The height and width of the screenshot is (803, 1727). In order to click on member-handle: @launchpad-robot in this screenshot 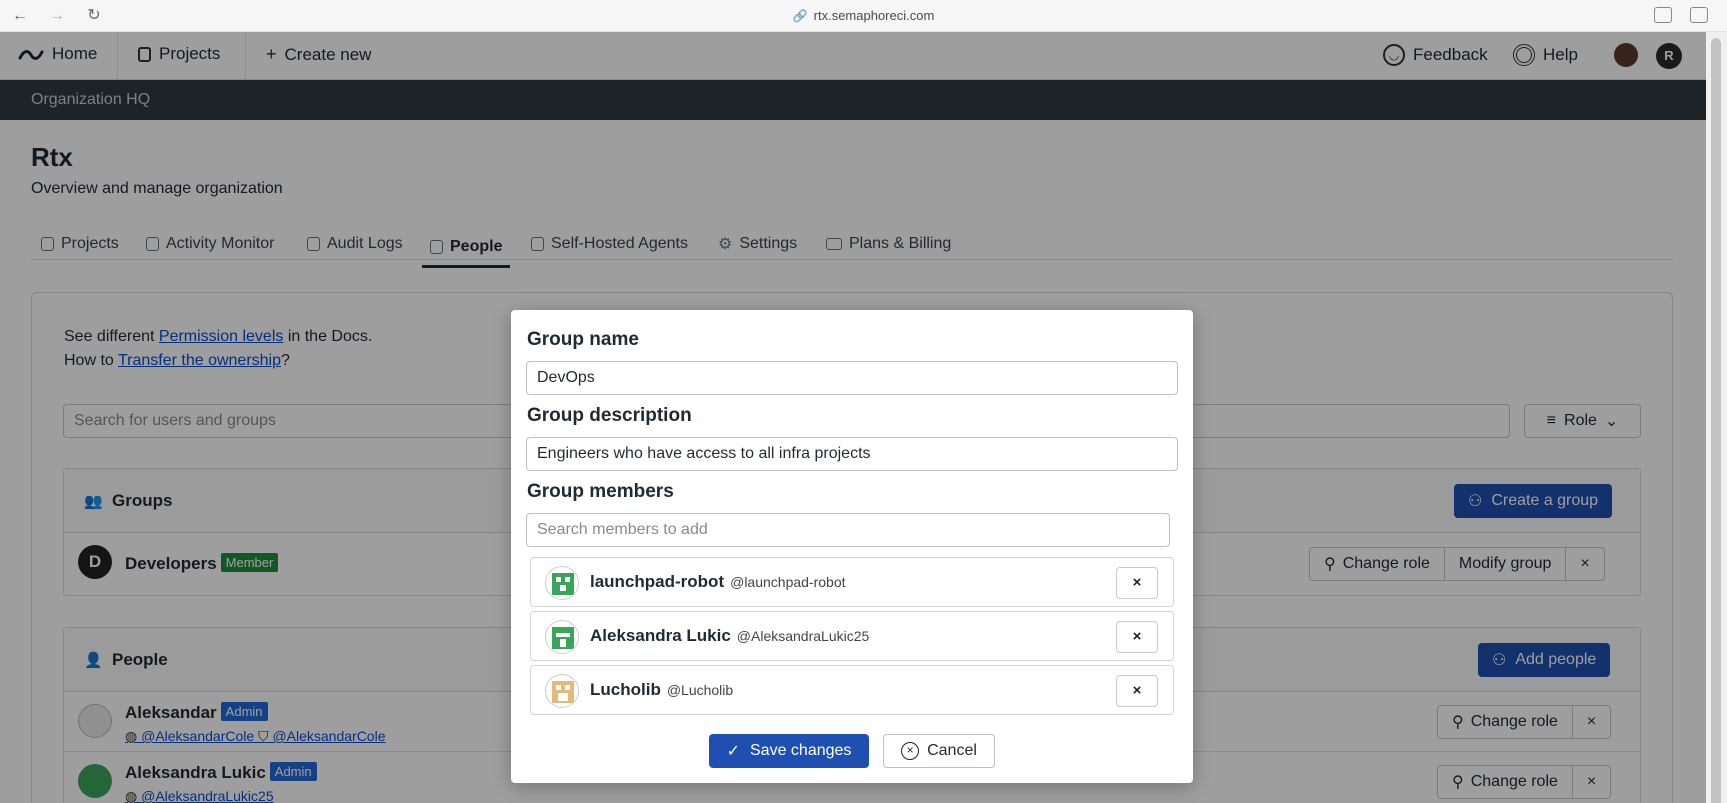, I will do `click(788, 582)`.